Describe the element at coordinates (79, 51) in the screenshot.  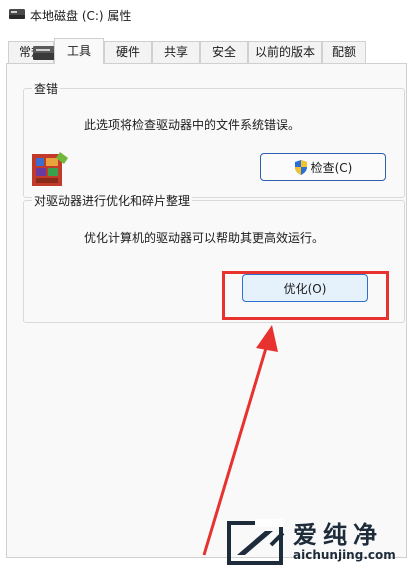
I see `tab-tools: 工具` at that location.